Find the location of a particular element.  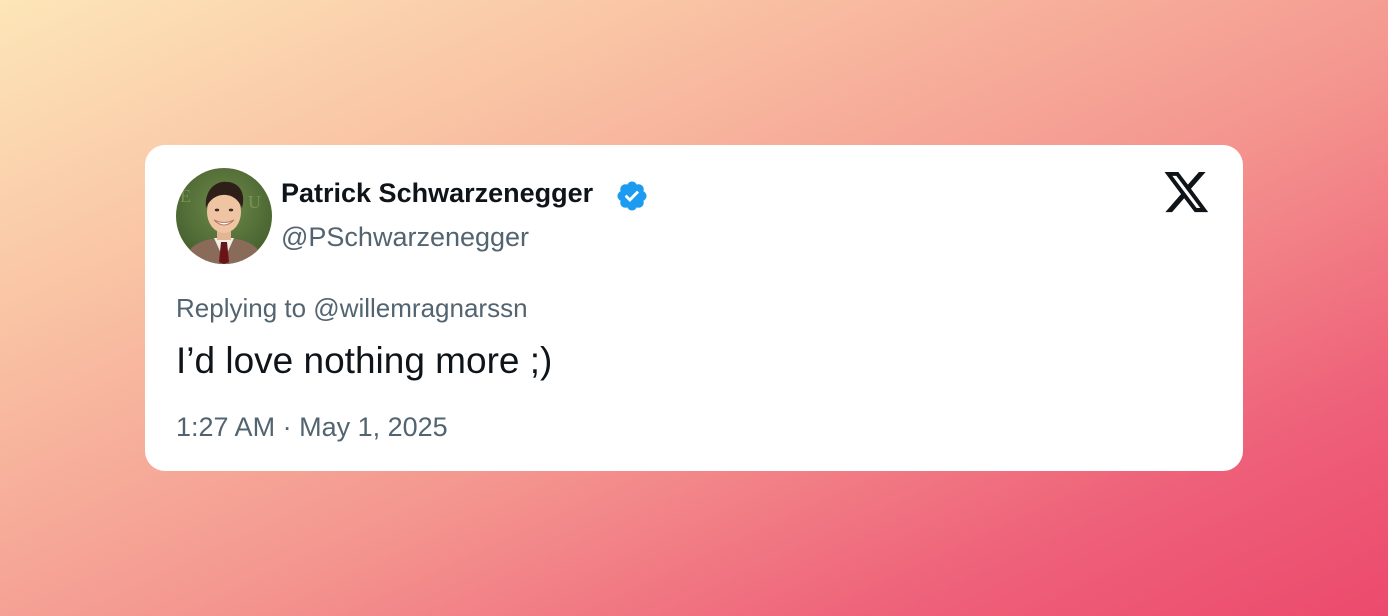

verified-badge-icon is located at coordinates (632, 196).